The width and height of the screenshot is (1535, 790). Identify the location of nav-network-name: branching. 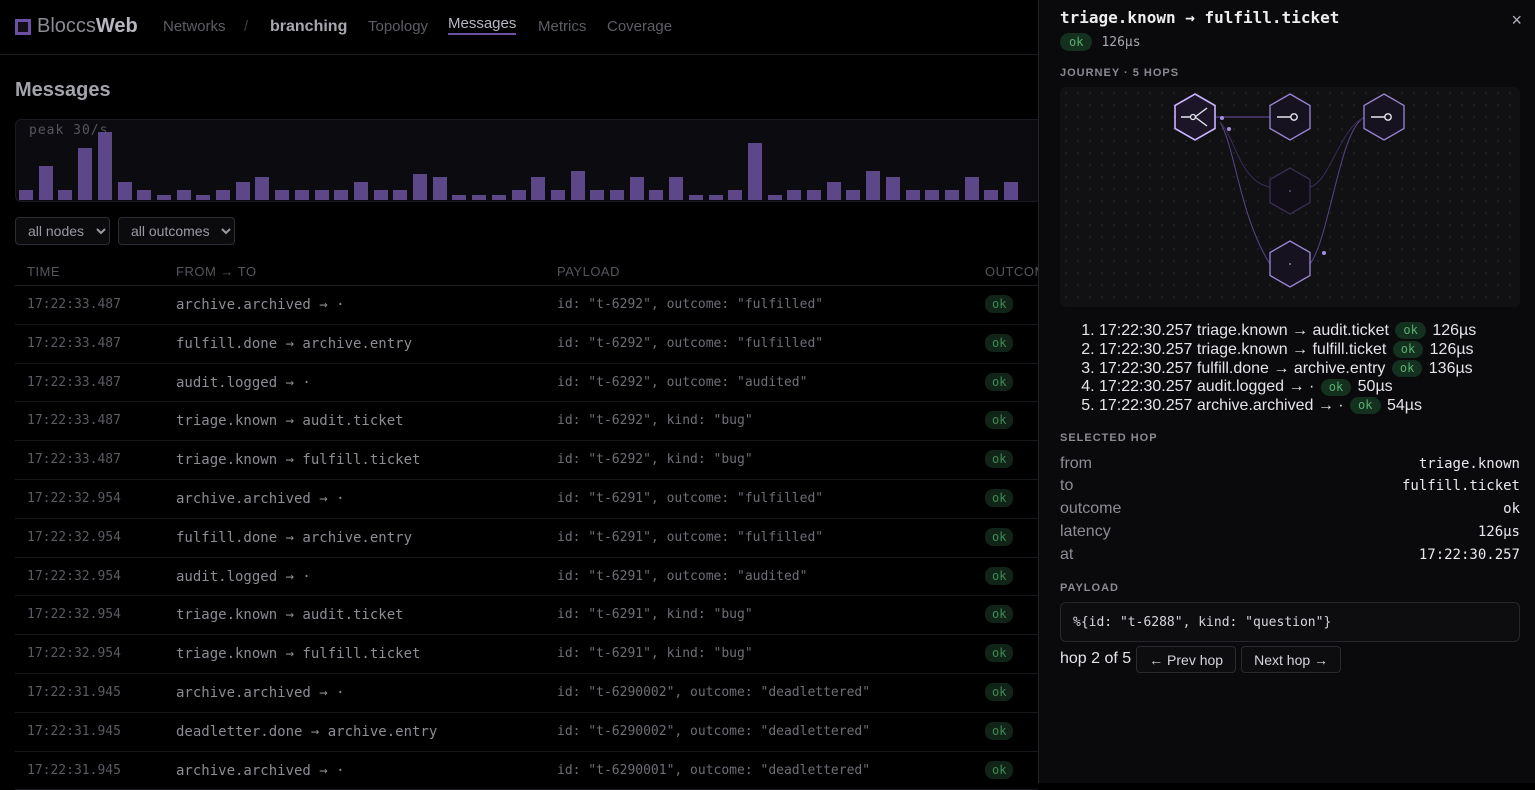
(308, 27).